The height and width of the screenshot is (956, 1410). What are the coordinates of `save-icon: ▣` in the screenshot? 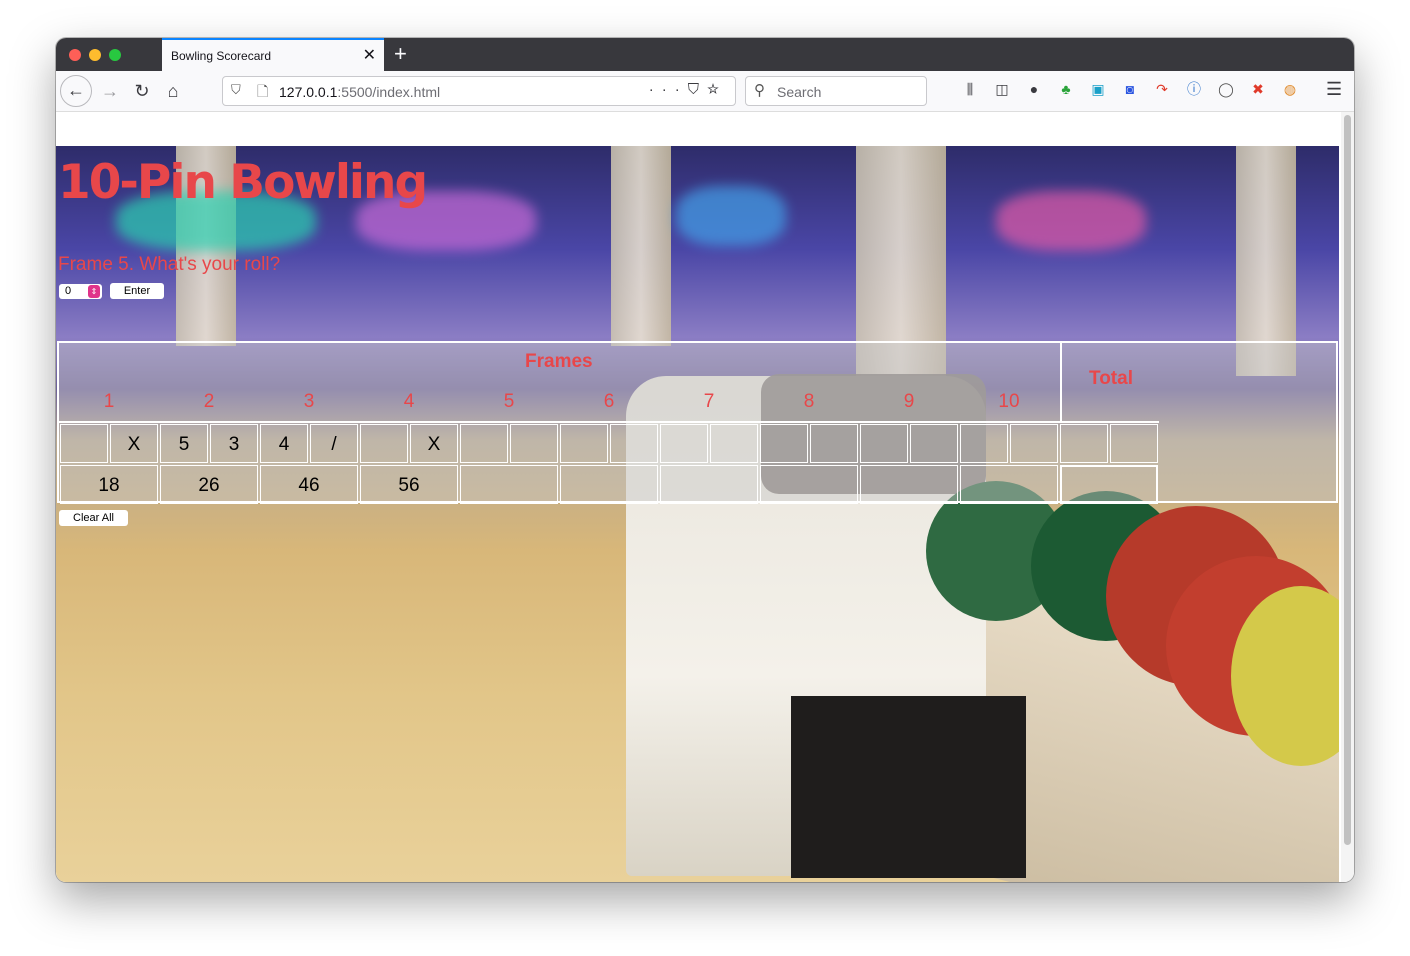 It's located at (1098, 89).